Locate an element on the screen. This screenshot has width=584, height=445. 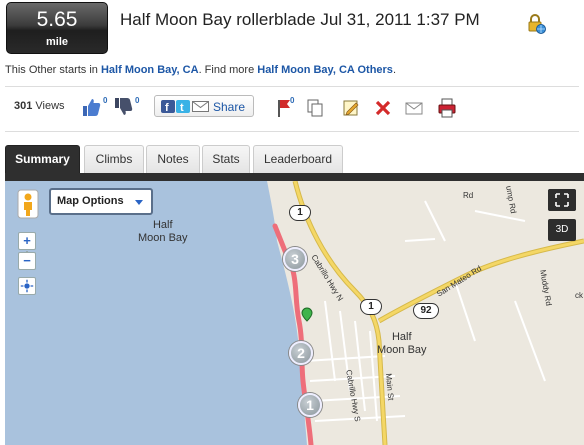
twitter-icon: t is located at coordinates (183, 106).